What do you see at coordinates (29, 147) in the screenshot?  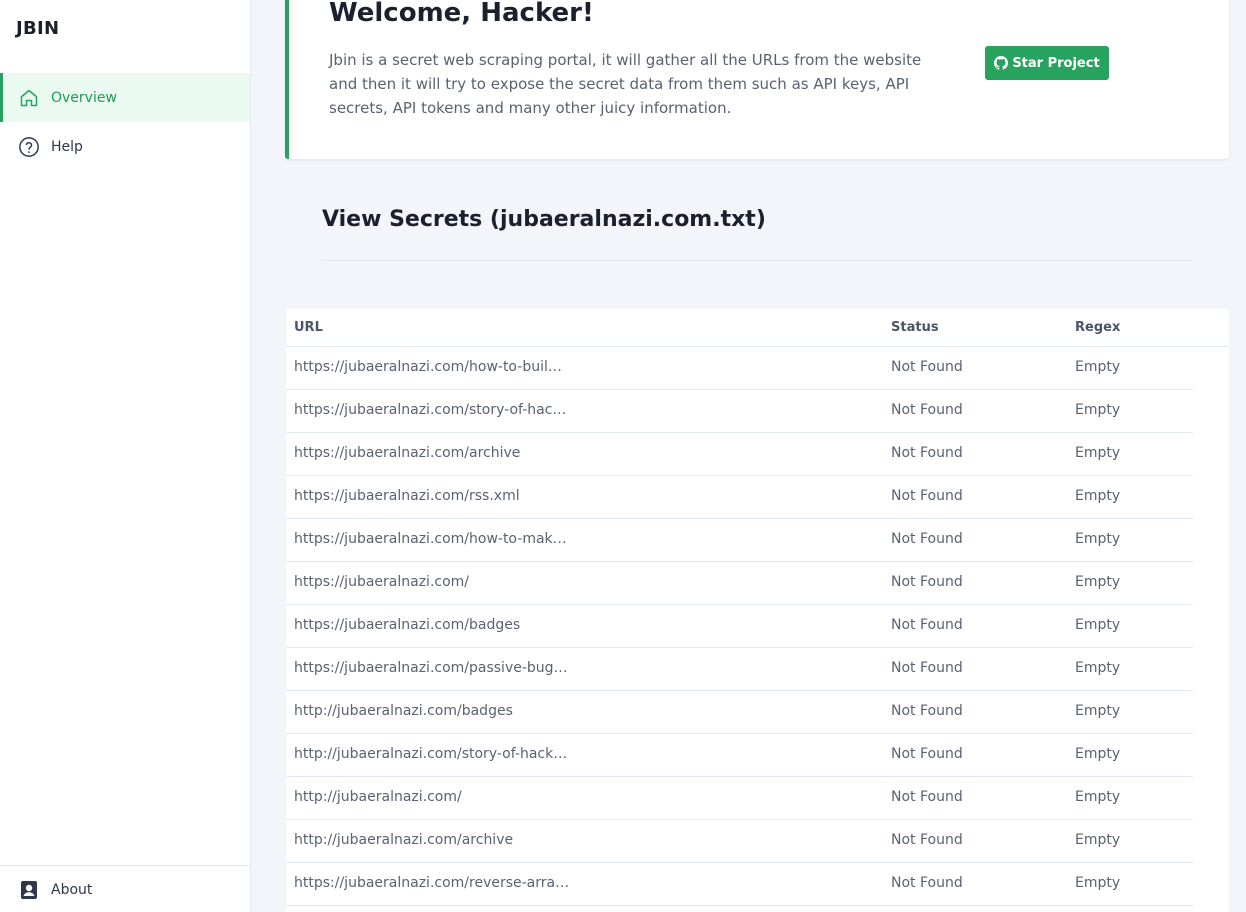 I see `help-circle-icon` at bounding box center [29, 147].